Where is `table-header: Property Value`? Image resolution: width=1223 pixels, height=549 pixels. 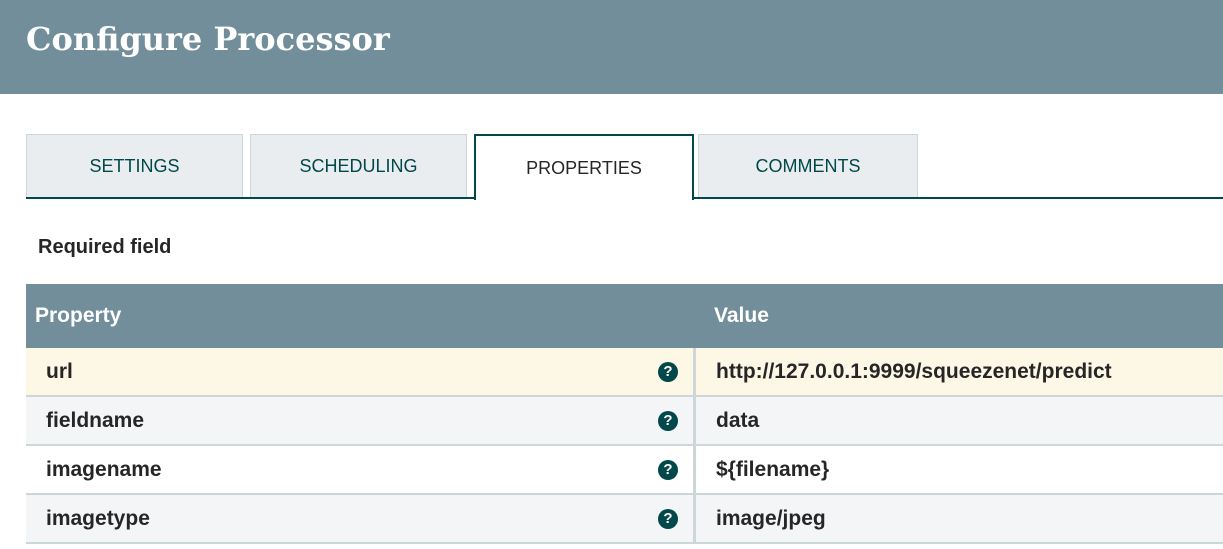 table-header: Property Value is located at coordinates (624, 316).